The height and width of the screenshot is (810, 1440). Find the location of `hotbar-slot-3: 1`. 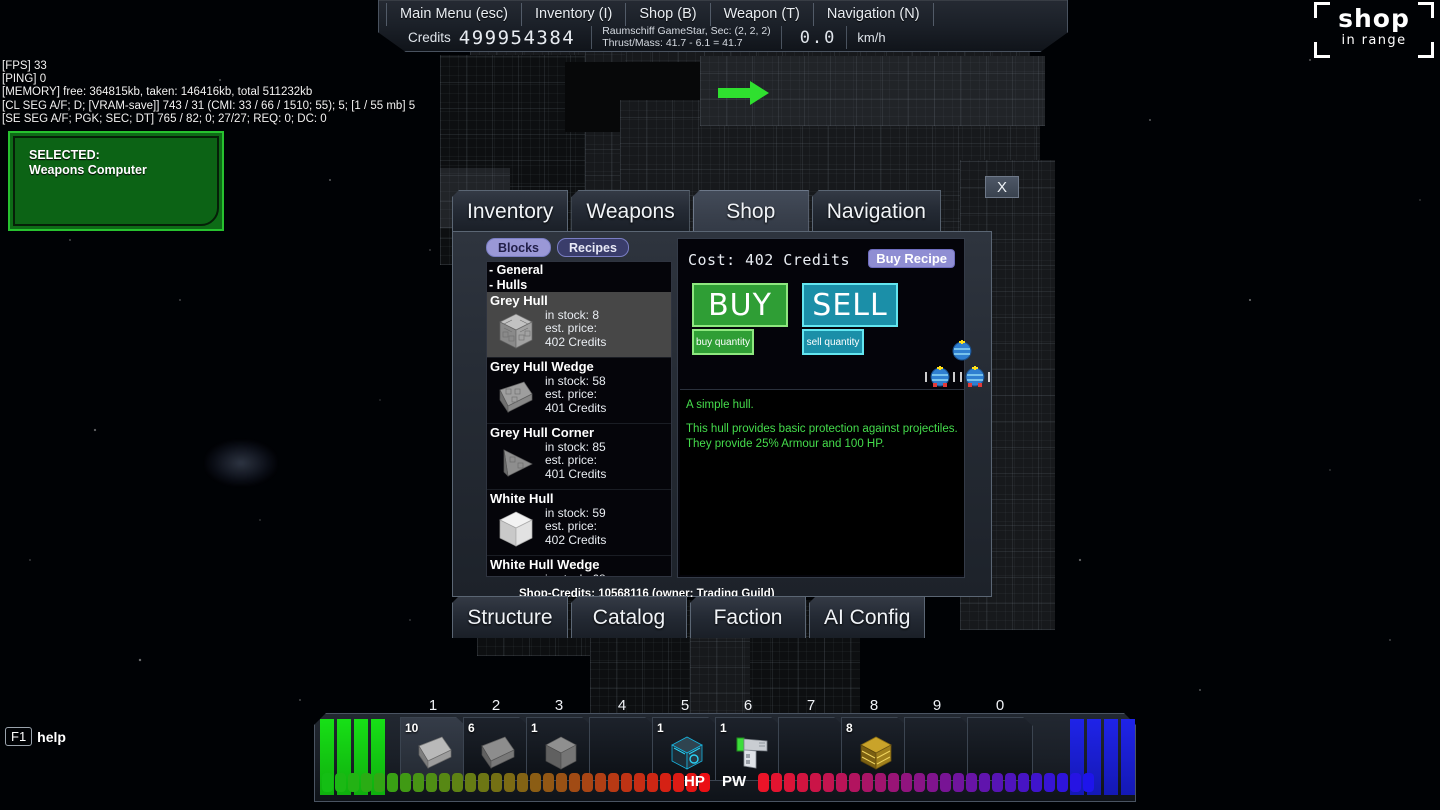

hotbar-slot-3: 1 is located at coordinates (559, 749).